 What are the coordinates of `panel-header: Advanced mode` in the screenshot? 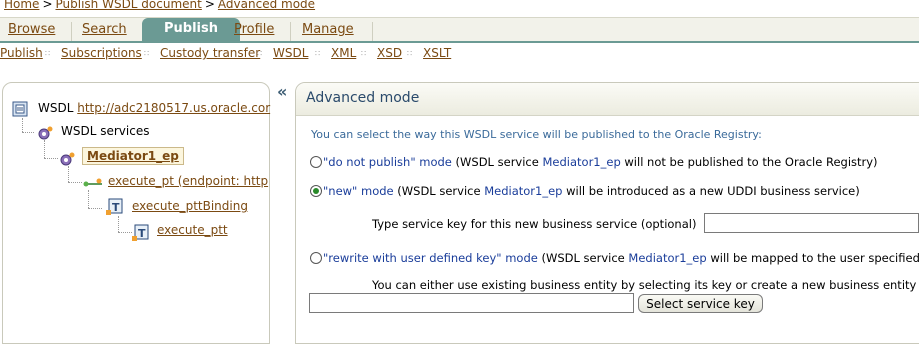 It's located at (607, 99).